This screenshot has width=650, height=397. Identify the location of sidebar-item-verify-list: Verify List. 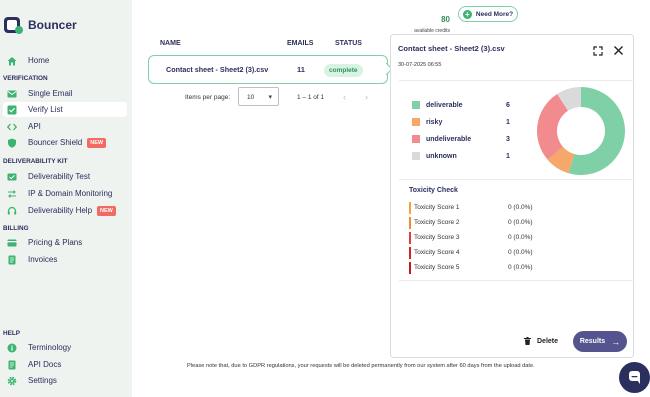
(65, 109).